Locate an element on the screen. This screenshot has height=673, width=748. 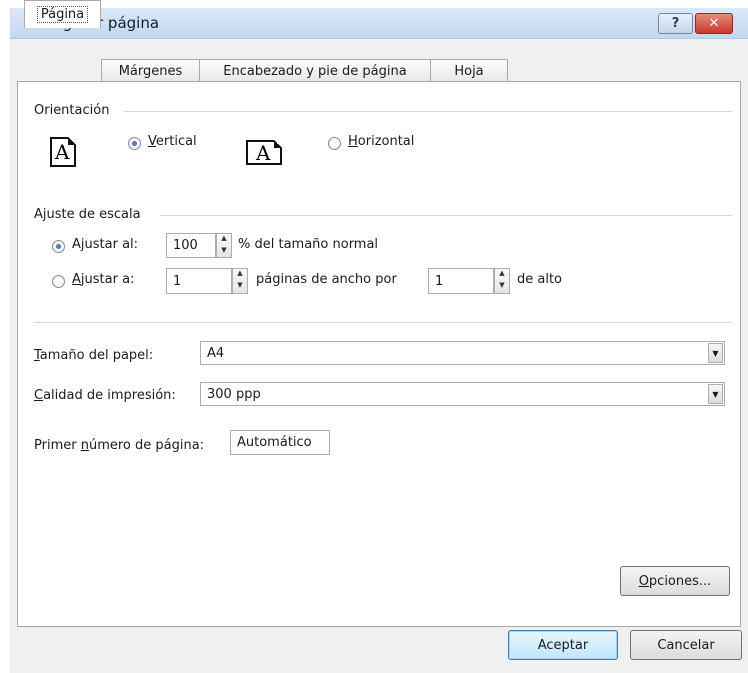
horizontal-label: Horizontal is located at coordinates (381, 141).